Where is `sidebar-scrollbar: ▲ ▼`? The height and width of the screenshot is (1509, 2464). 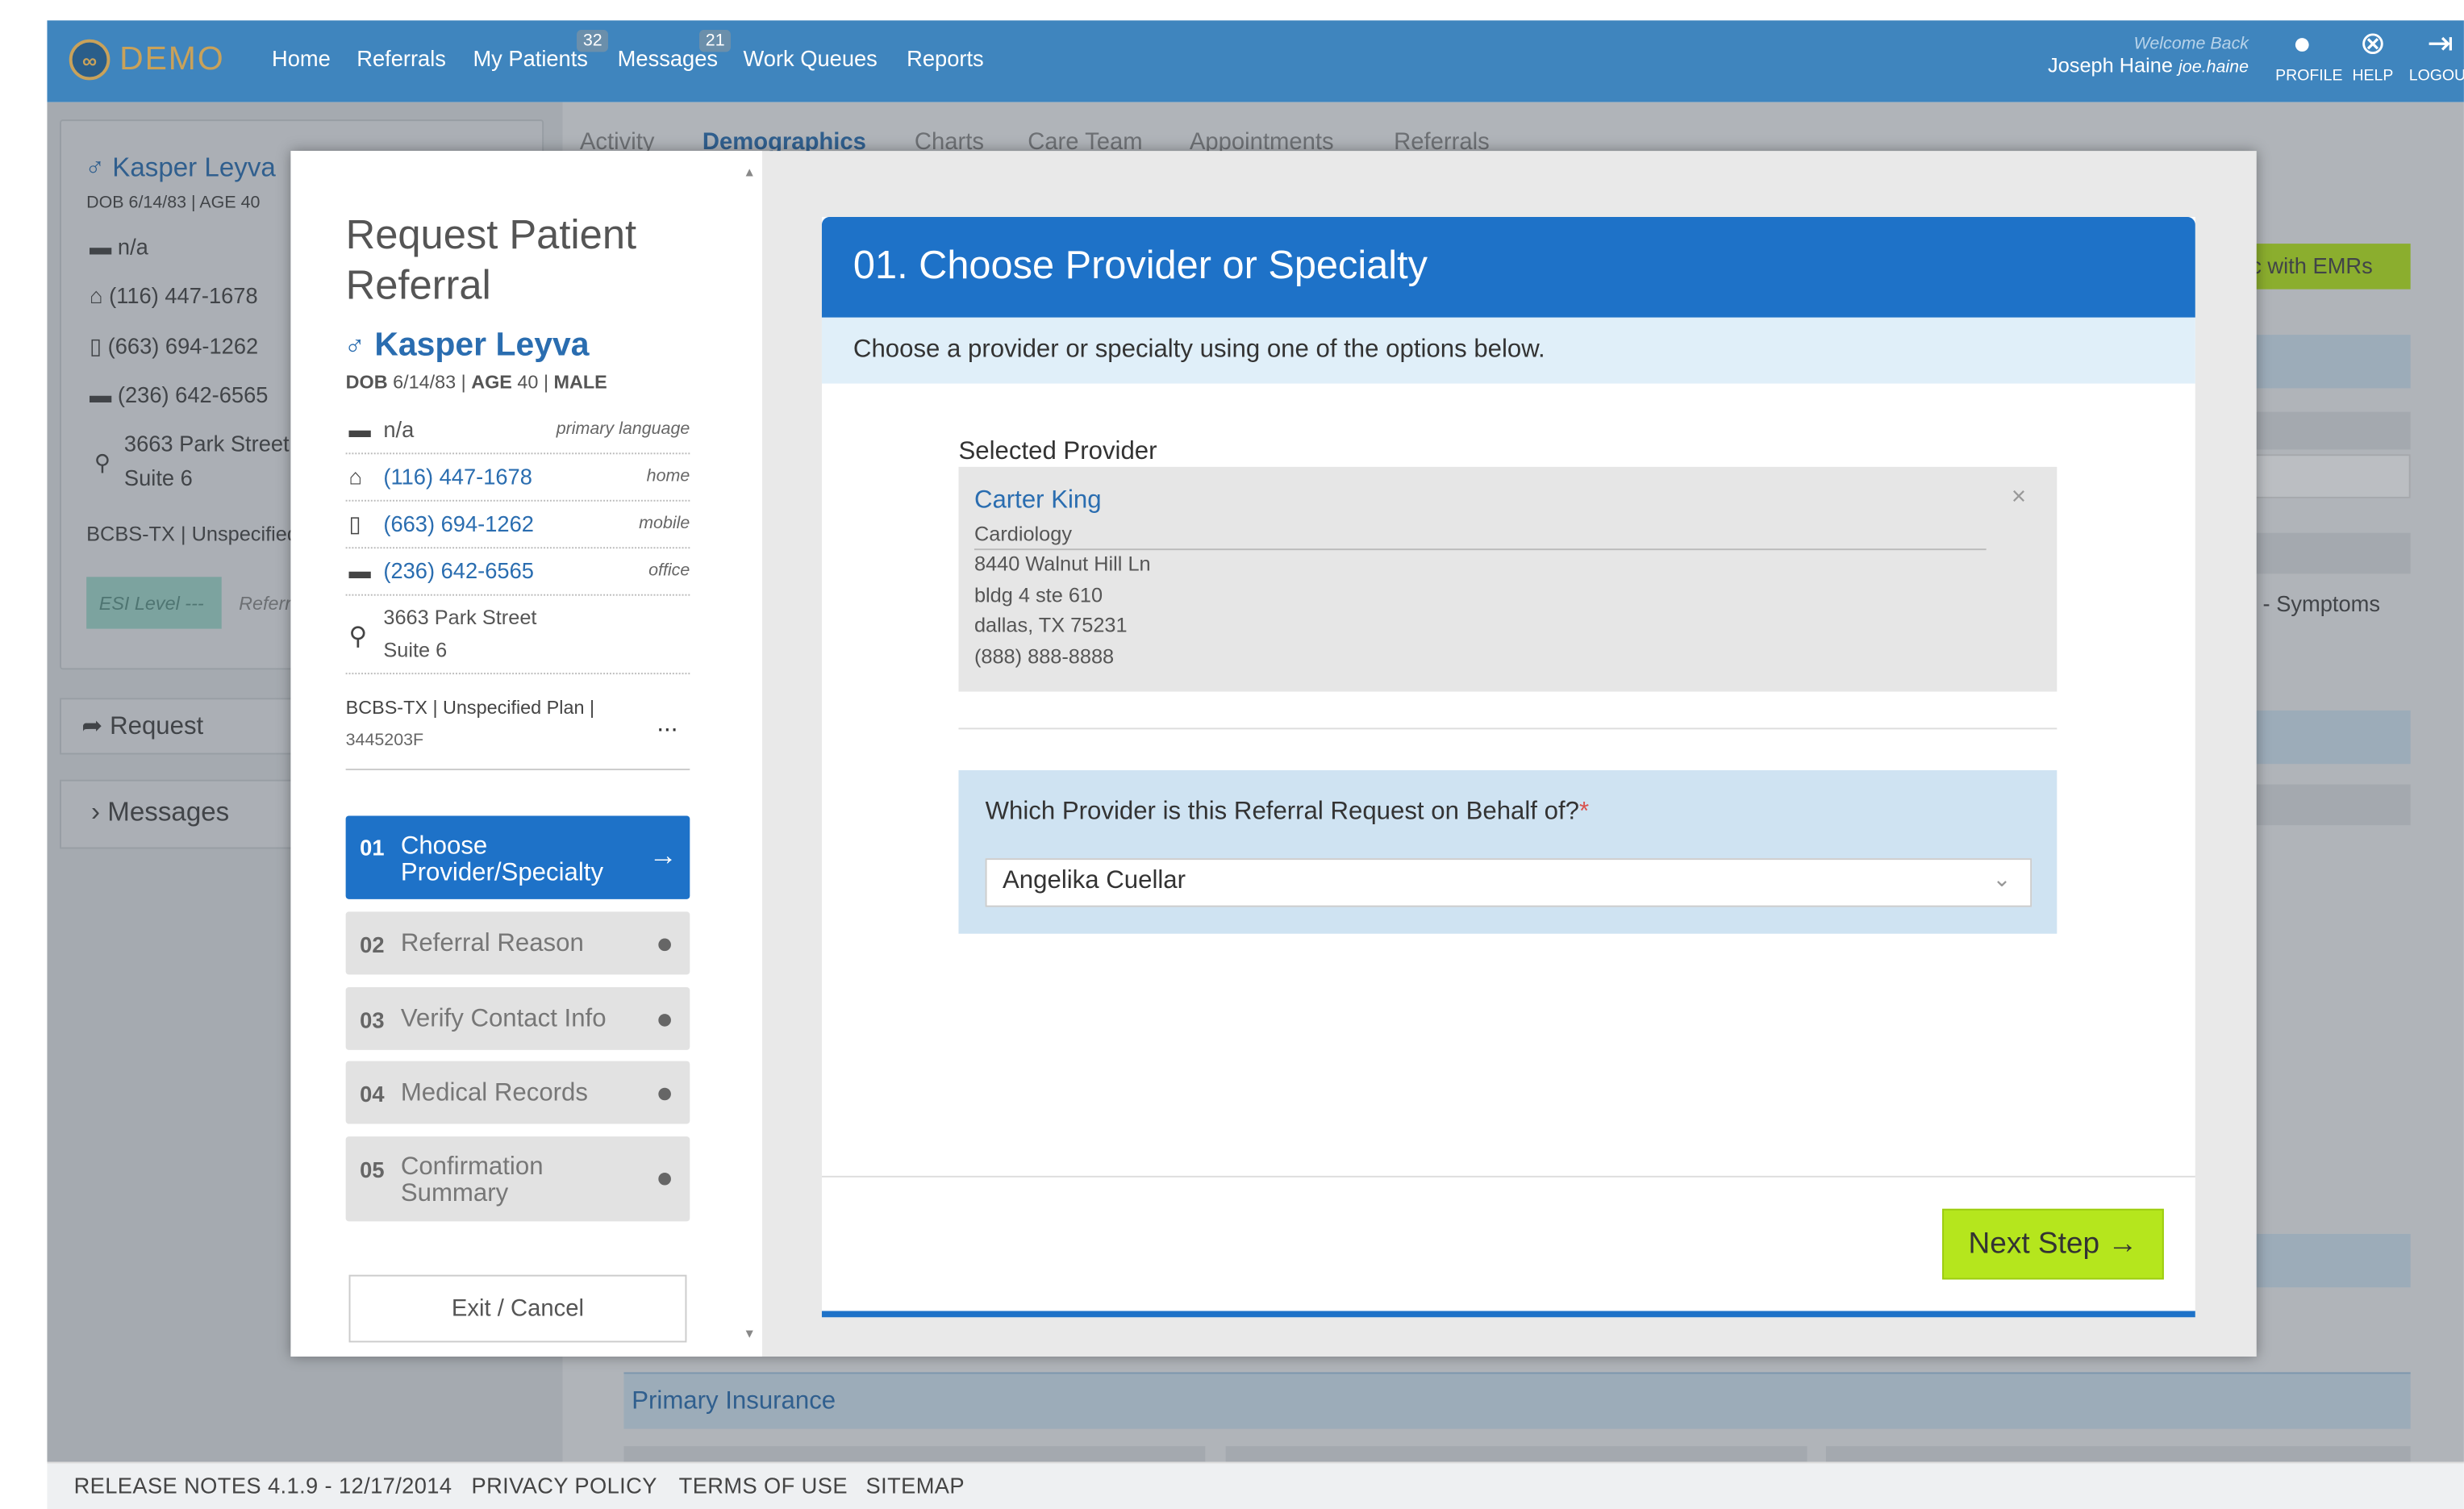 sidebar-scrollbar: ▲ ▼ is located at coordinates (750, 751).